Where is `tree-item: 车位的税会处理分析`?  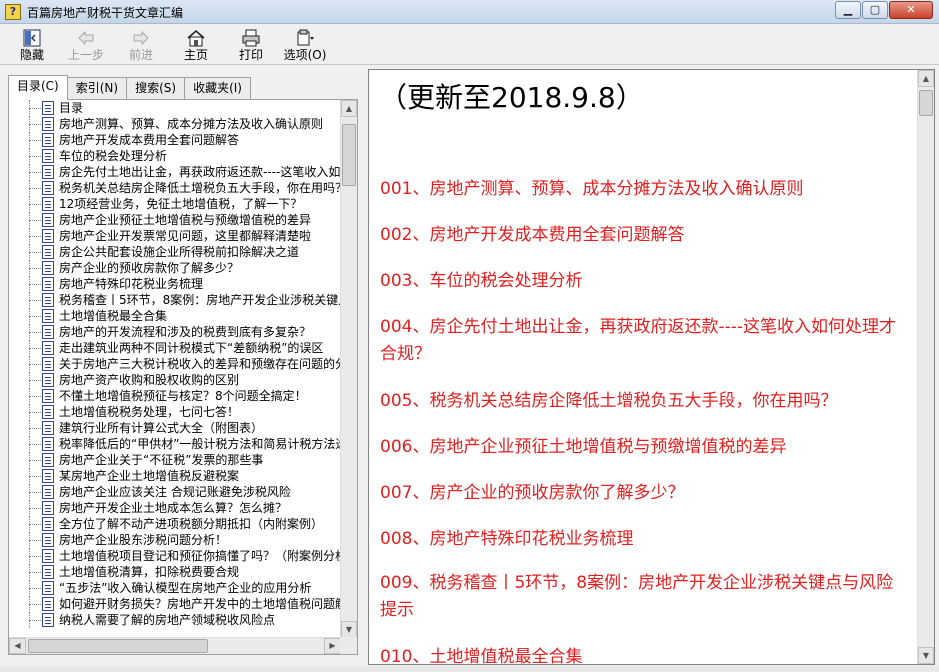 tree-item: 车位的税会处理分析 is located at coordinates (175, 156).